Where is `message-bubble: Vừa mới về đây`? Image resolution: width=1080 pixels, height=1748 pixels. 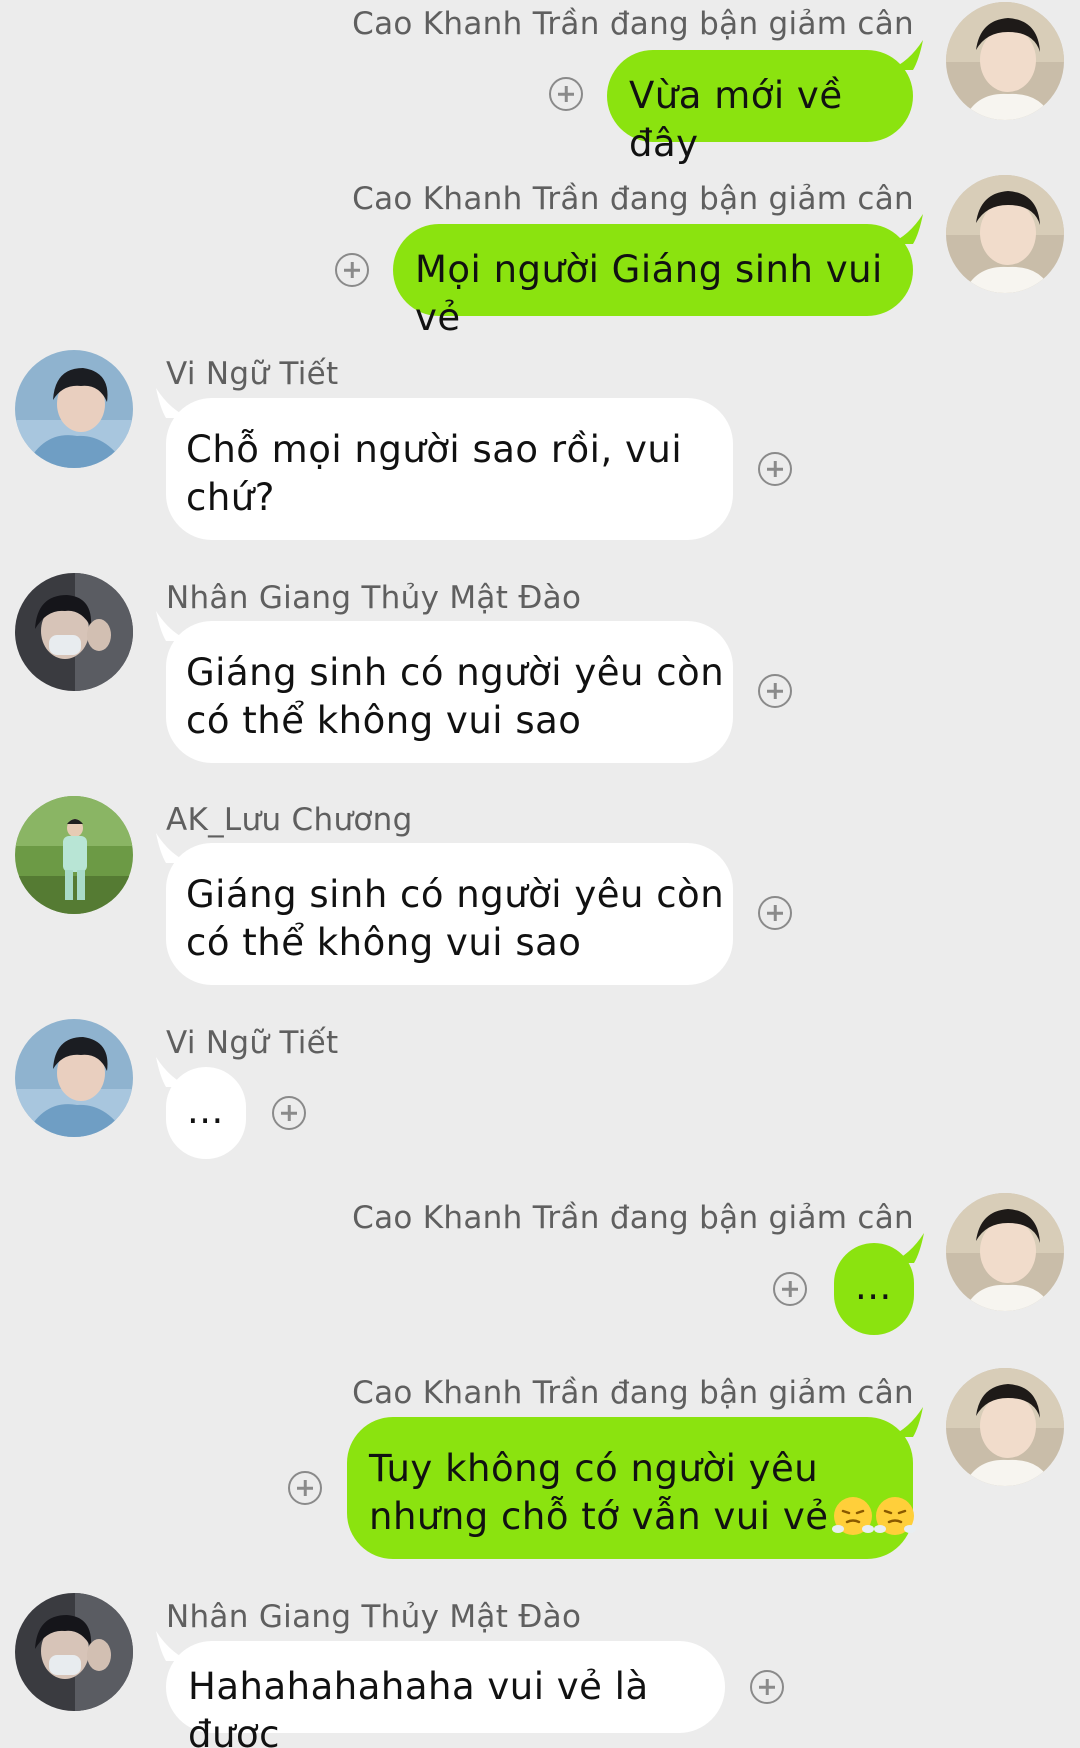
message-bubble: Vừa mới về đây is located at coordinates (765, 102).